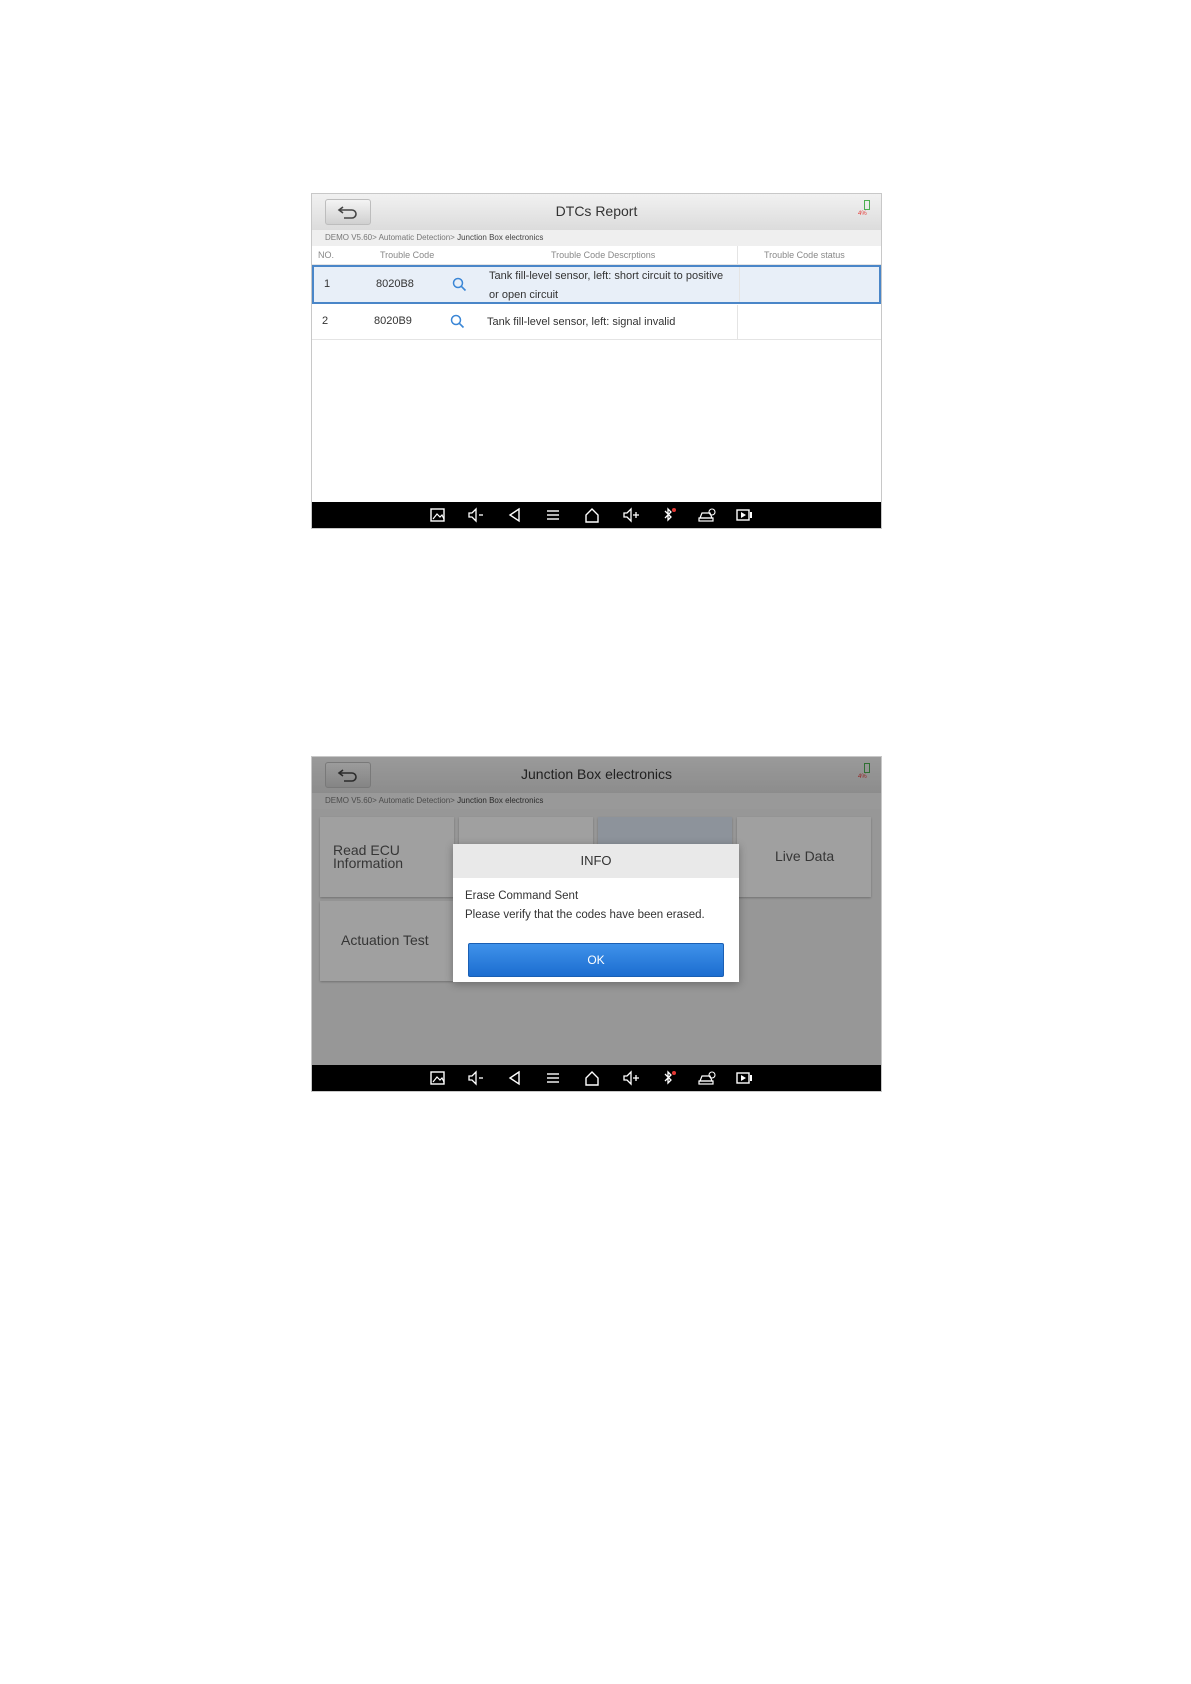  I want to click on dialog-message-line1: Erase Command Sent, so click(522, 896).